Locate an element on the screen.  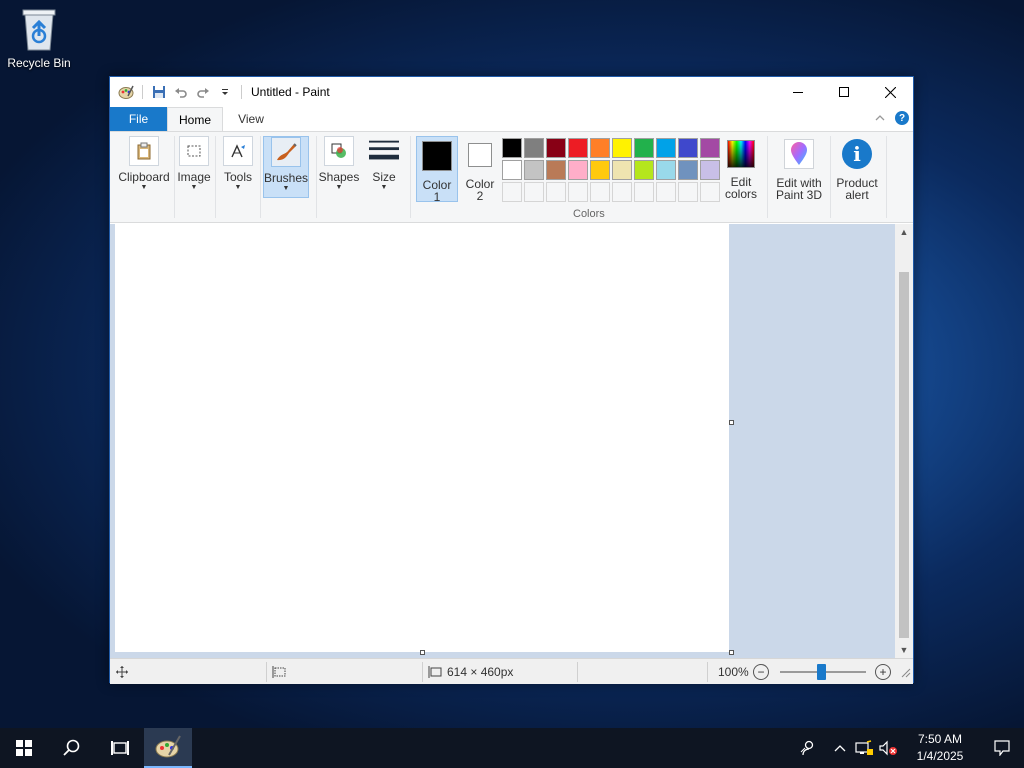
title-bar: Untitled - Paint is located at coordinates (511, 92).